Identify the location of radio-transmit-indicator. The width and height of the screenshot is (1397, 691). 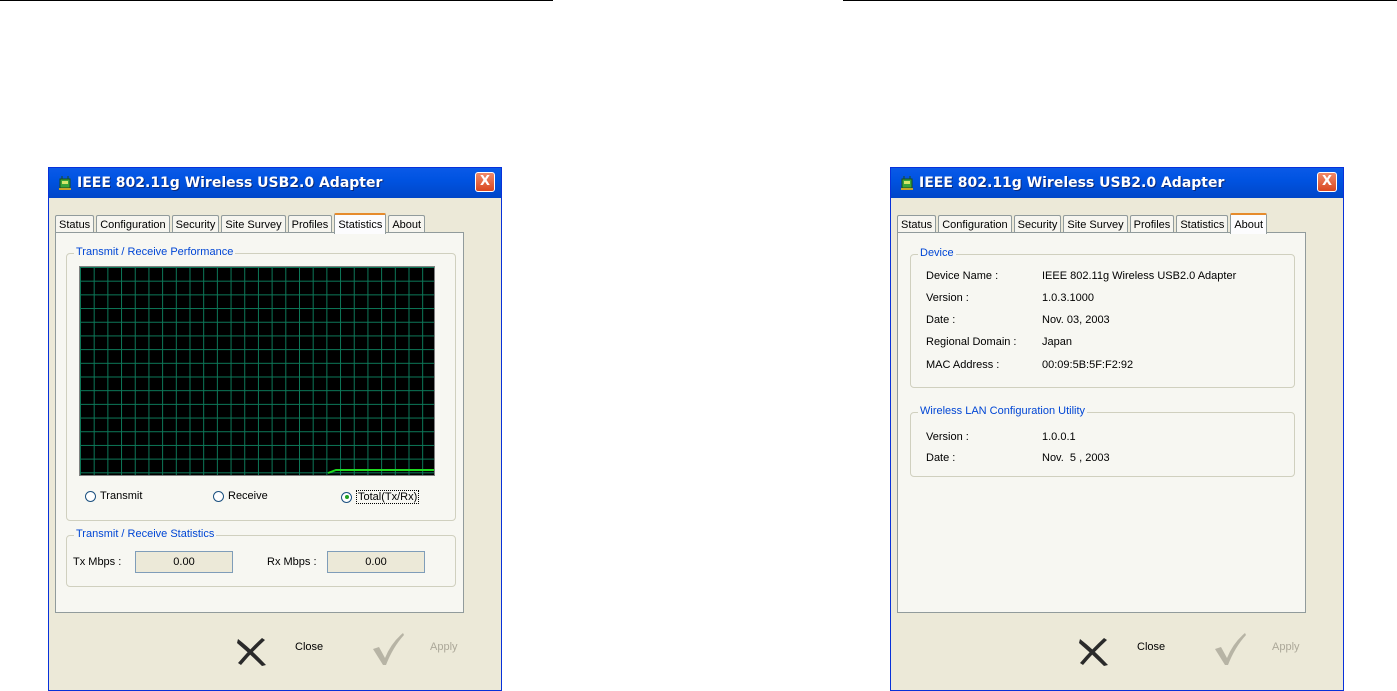
(90, 496).